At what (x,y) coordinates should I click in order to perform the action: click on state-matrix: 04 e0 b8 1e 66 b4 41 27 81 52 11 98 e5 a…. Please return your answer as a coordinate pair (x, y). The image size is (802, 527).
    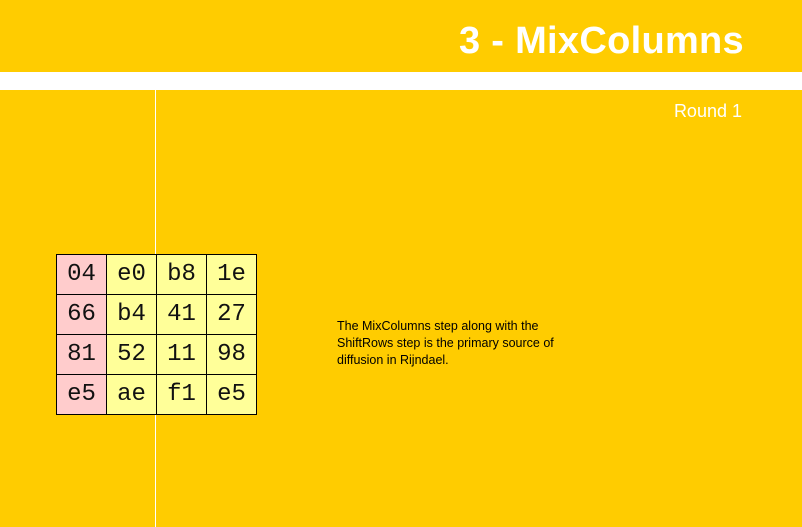
    Looking at the image, I should click on (156, 334).